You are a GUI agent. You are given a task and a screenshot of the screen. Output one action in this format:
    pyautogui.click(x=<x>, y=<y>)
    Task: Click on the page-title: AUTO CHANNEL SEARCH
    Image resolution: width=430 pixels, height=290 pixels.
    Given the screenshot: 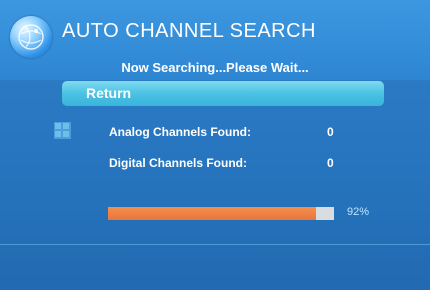 What is the action you would take?
    pyautogui.click(x=189, y=31)
    